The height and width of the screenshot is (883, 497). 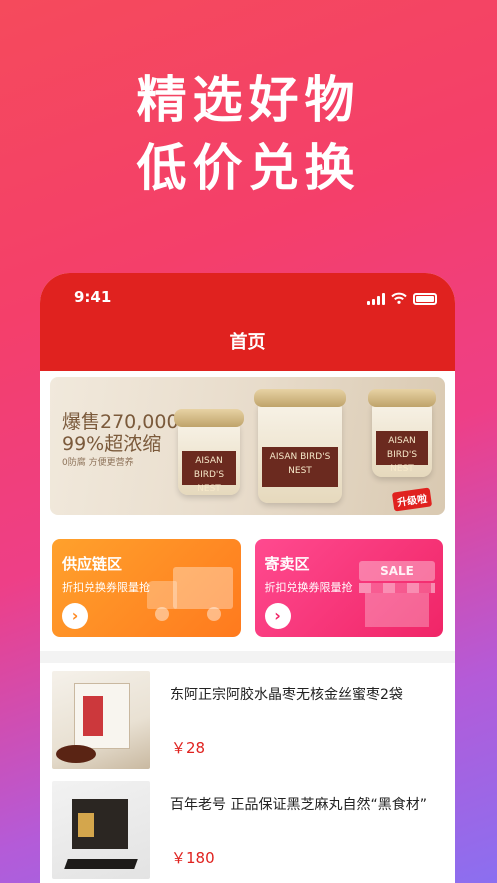 I want to click on app-header: 9:41 首页, so click(x=247, y=322).